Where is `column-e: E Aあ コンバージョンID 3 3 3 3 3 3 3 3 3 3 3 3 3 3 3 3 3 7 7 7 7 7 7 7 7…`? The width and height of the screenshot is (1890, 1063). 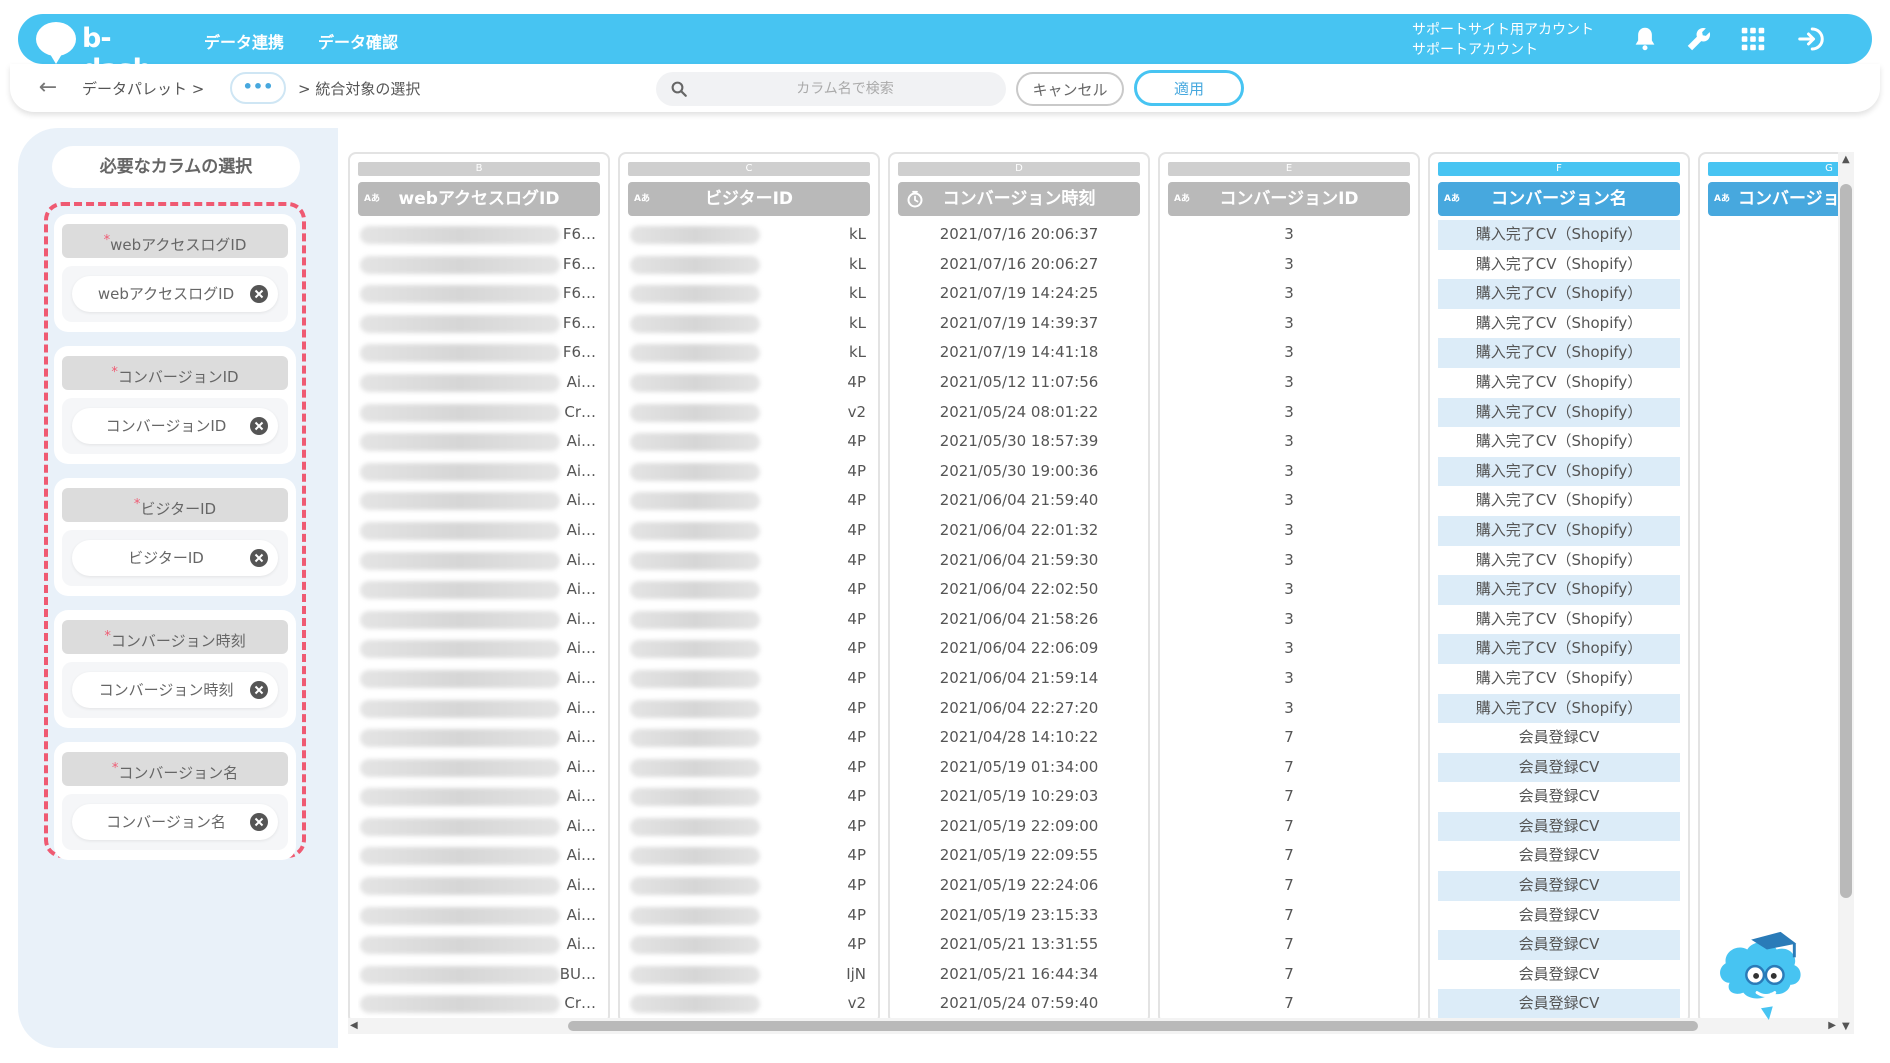
column-e: E Aあ コンバージョンID 3 3 3 3 3 3 3 3 3 3 3 3 3 3 3 3 3 7 7 7 7 7 7 7 7… is located at coordinates (1289, 588).